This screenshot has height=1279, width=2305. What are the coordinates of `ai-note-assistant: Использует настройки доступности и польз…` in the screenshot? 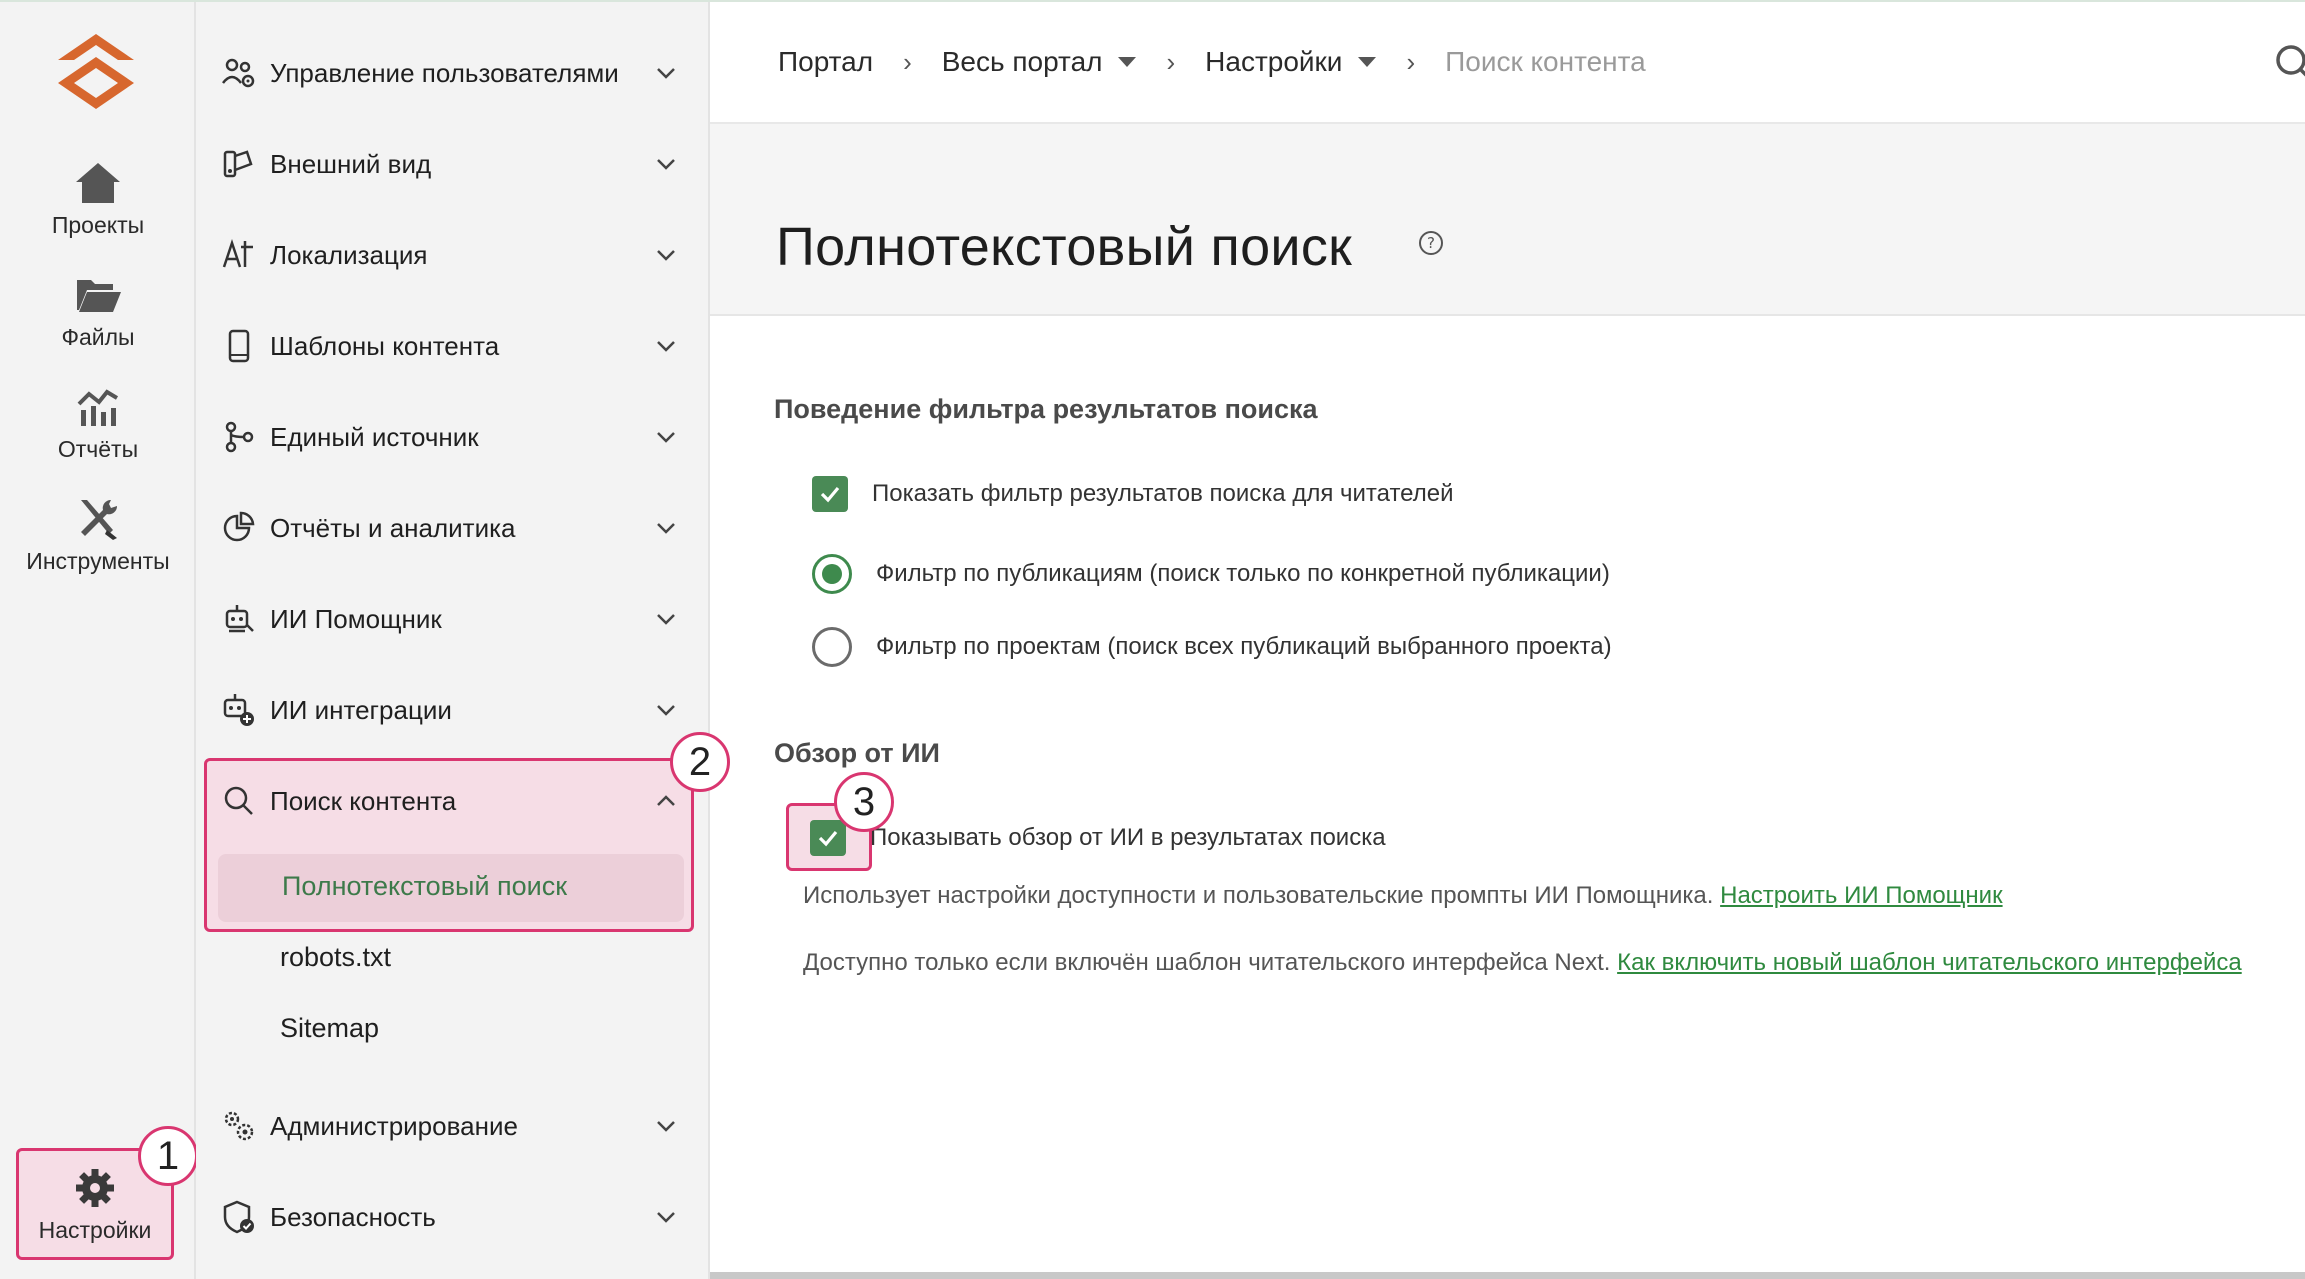 It's located at (1403, 896).